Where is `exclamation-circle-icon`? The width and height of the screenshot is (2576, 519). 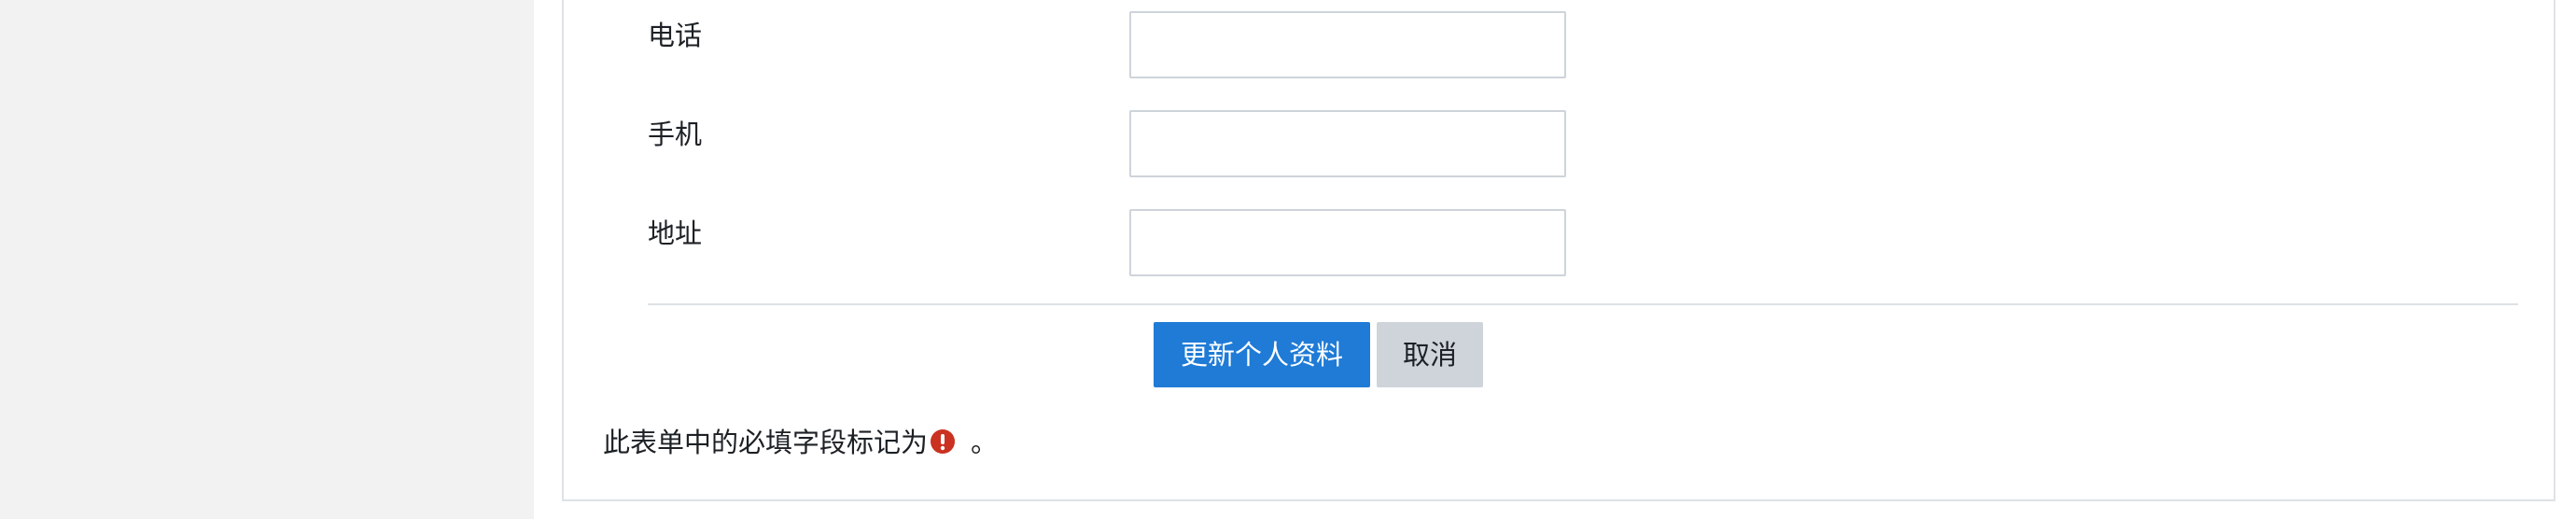
exclamation-circle-icon is located at coordinates (943, 441).